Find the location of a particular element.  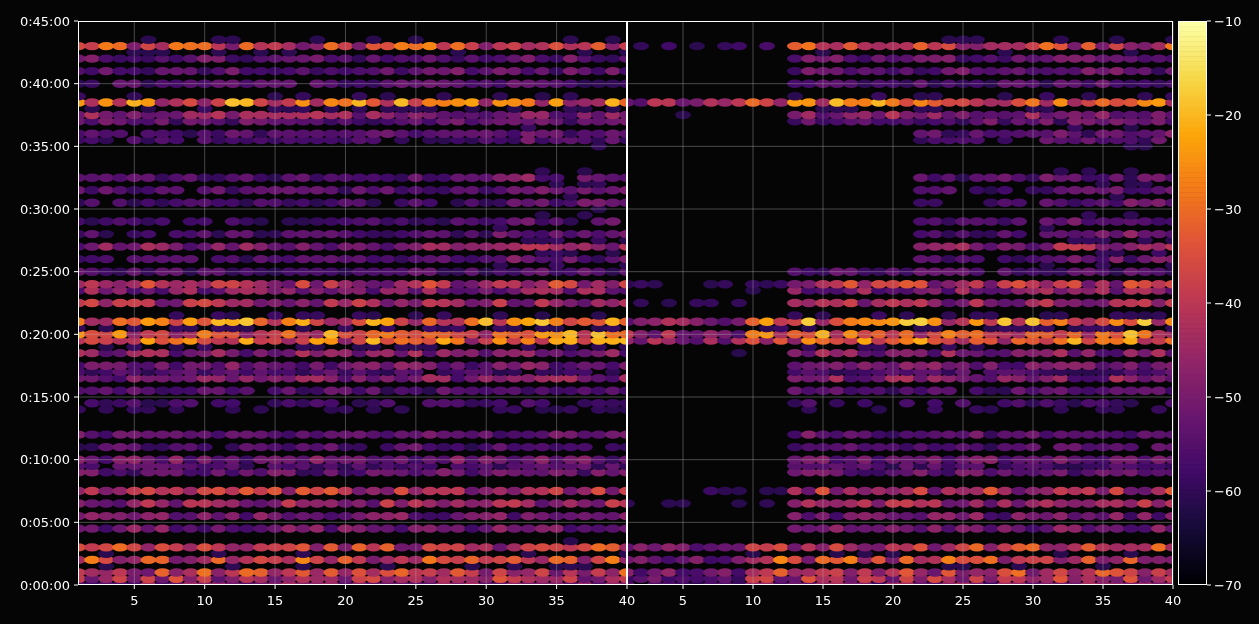

y-tick-label: 0:15:00 is located at coordinates (44, 397).